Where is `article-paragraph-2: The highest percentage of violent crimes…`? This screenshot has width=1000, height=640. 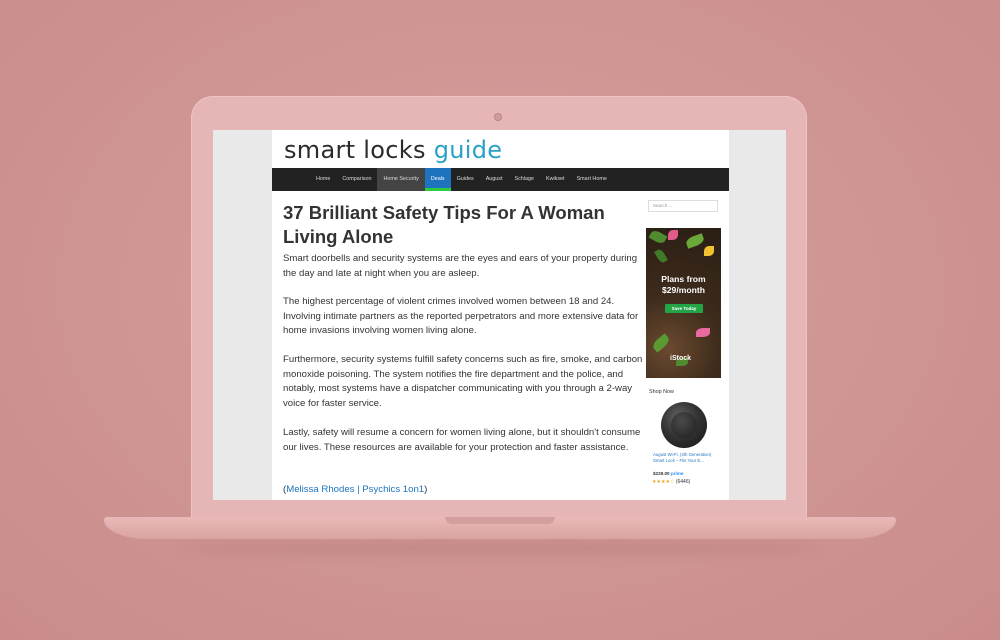 article-paragraph-2: The highest percentage of violent crimes… is located at coordinates (461, 316).